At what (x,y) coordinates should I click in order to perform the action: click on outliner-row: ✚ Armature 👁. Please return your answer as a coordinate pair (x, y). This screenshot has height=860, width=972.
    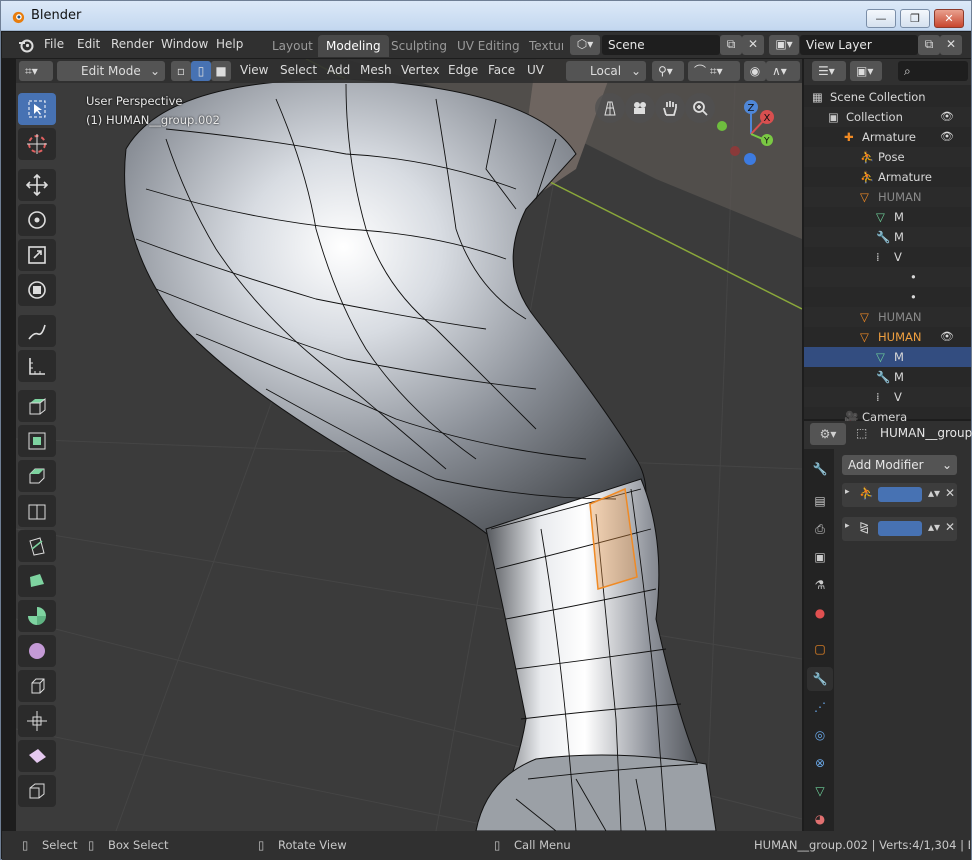
    Looking at the image, I should click on (887, 137).